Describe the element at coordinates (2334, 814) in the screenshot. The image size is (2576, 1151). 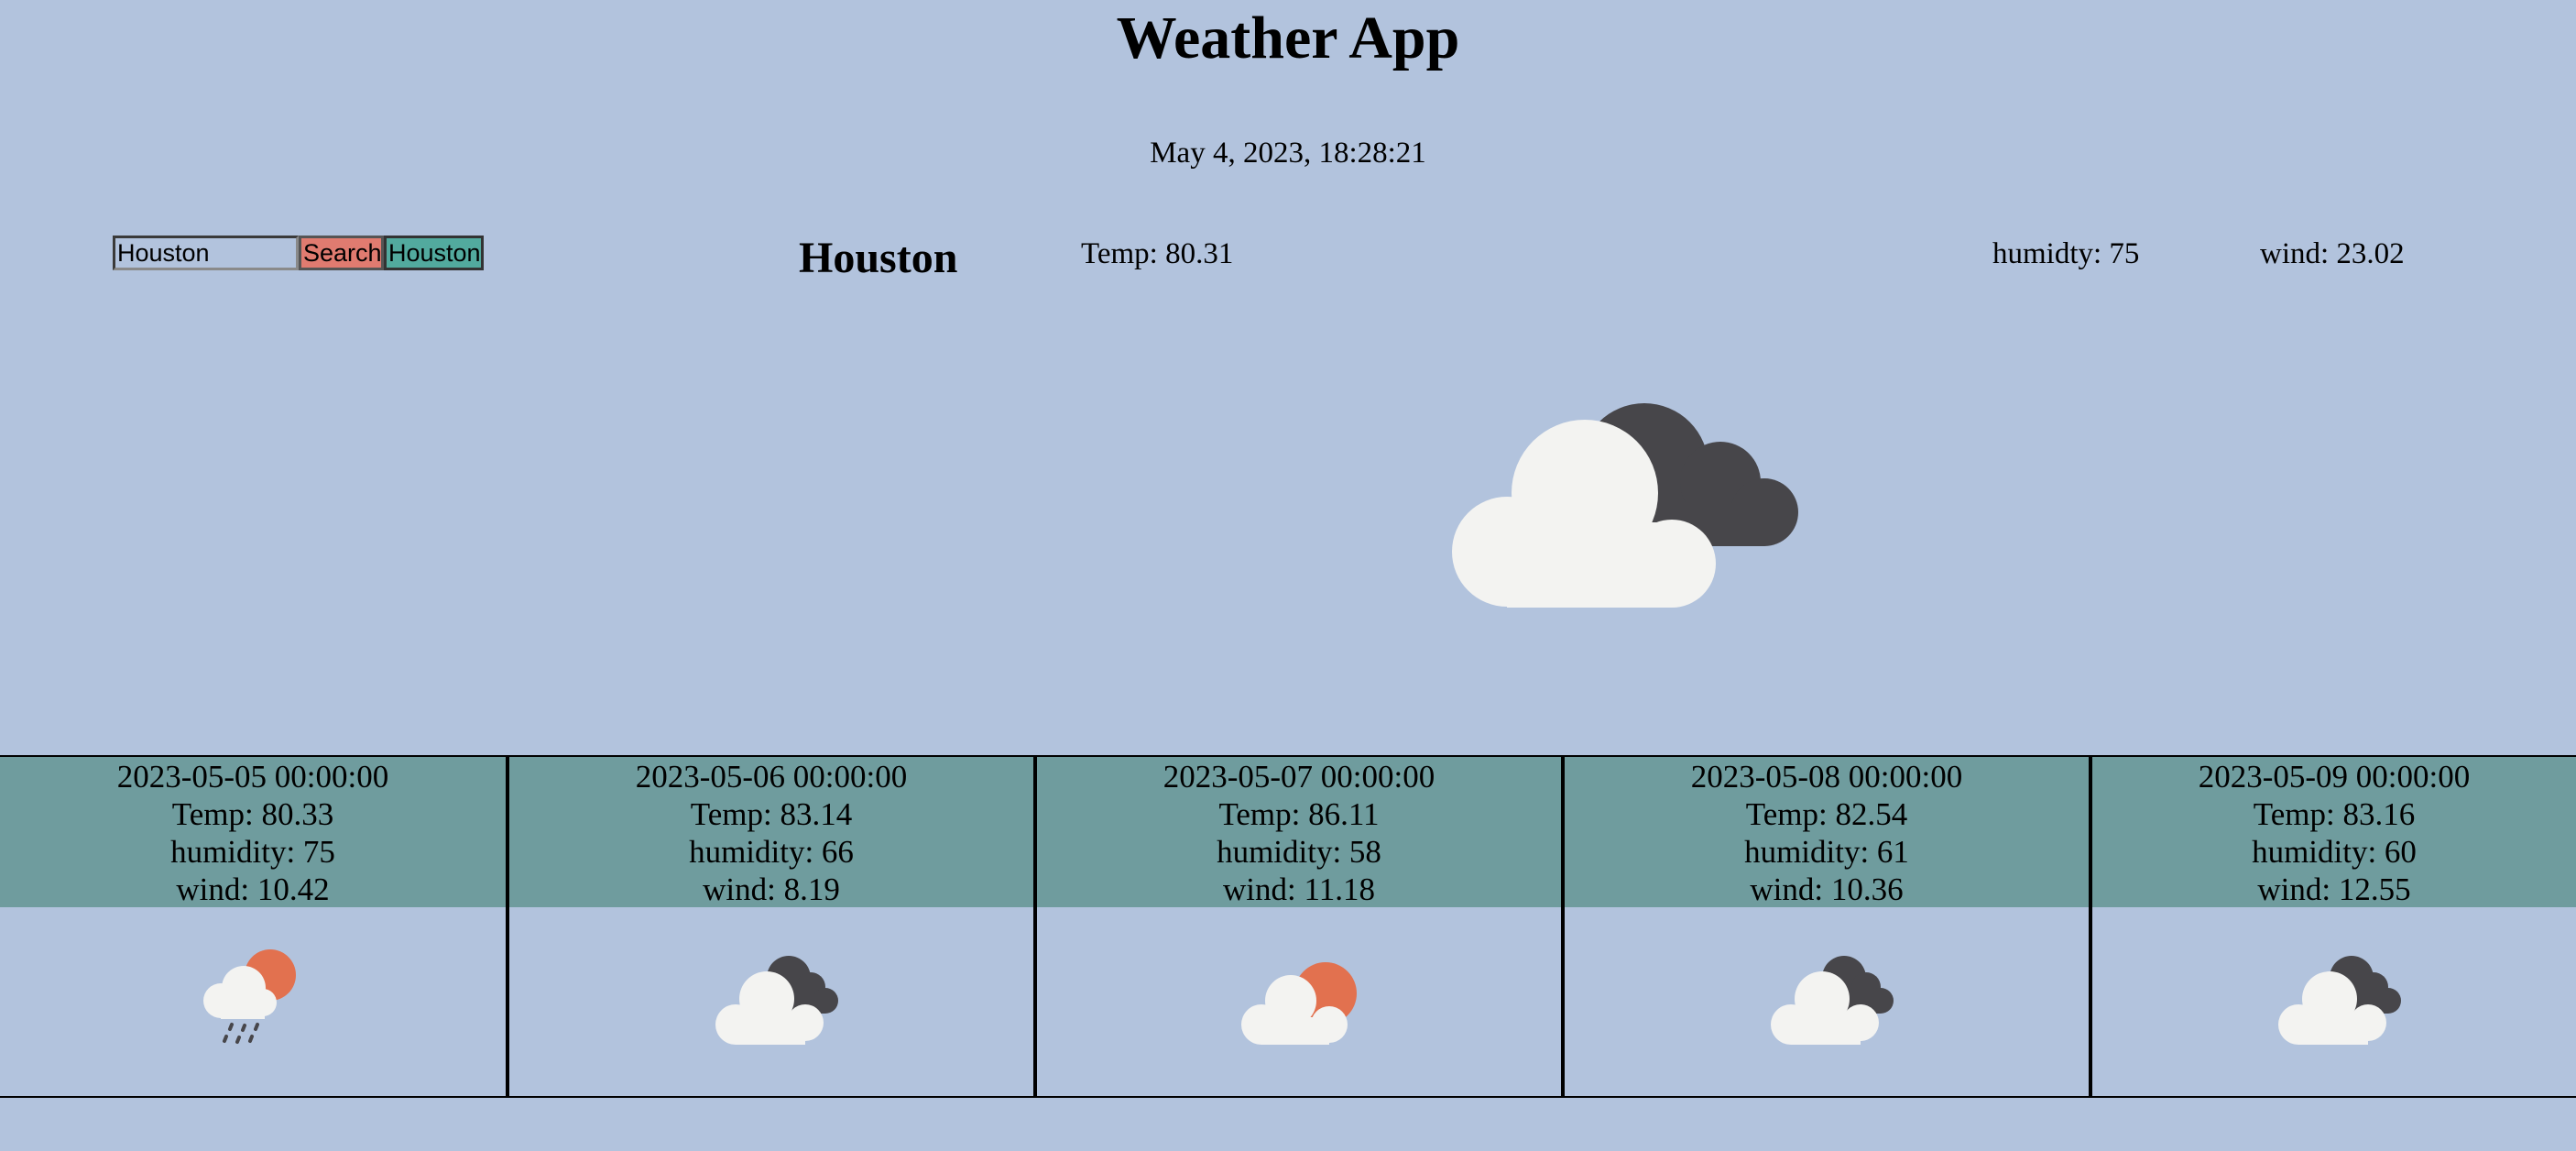
I see `forecast-temp: Temp: 83.16` at that location.